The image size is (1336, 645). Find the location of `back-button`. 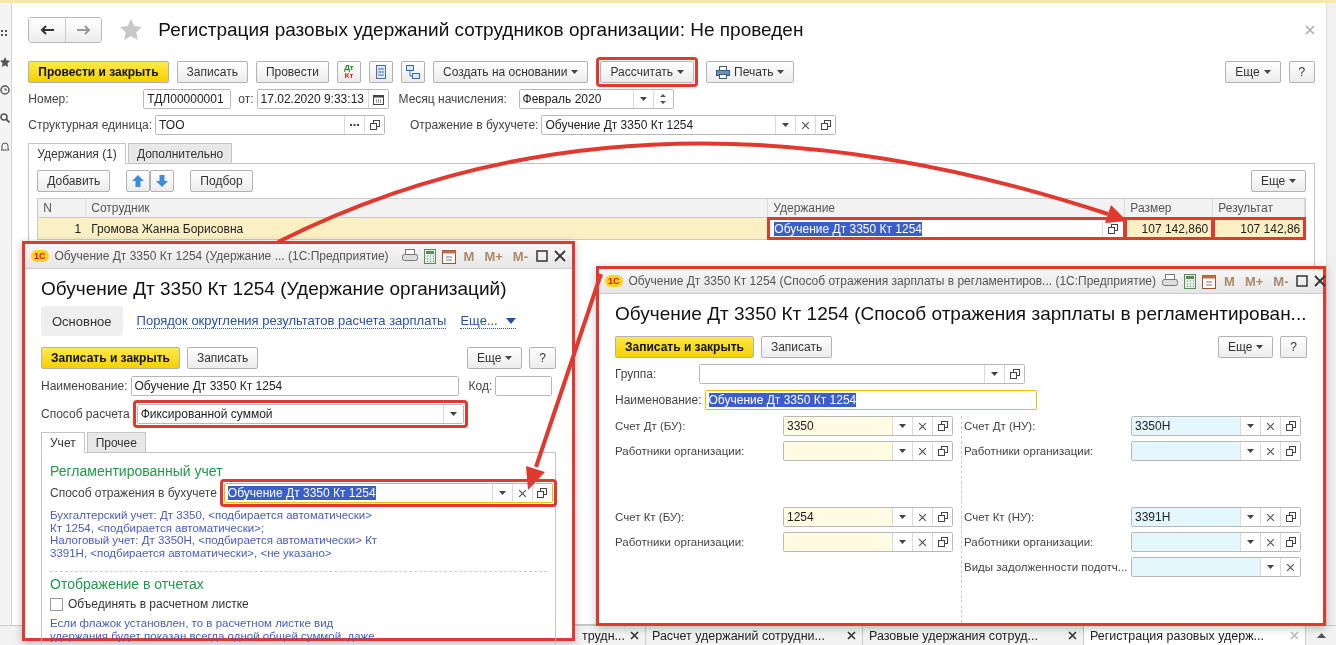

back-button is located at coordinates (47, 30).